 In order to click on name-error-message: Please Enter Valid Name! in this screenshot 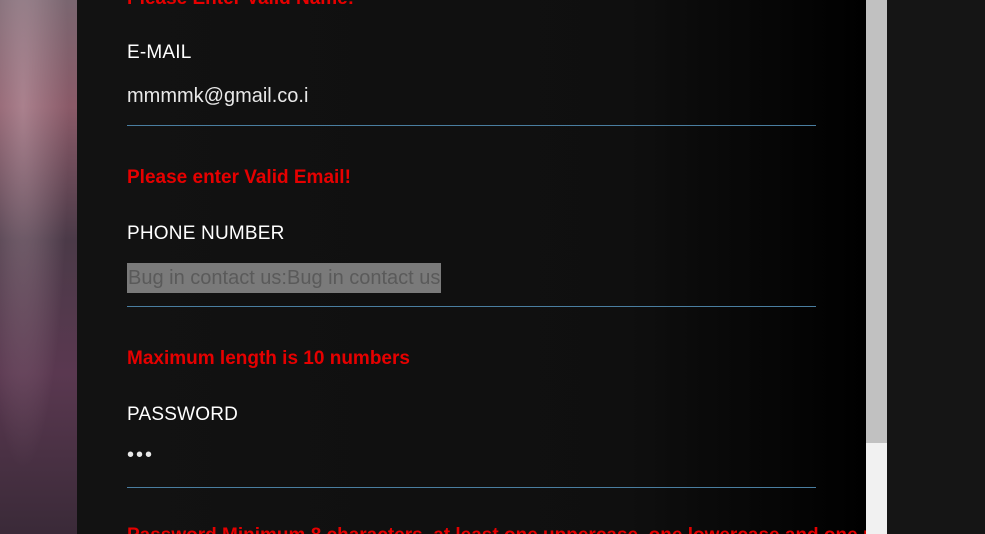, I will do `click(240, 5)`.